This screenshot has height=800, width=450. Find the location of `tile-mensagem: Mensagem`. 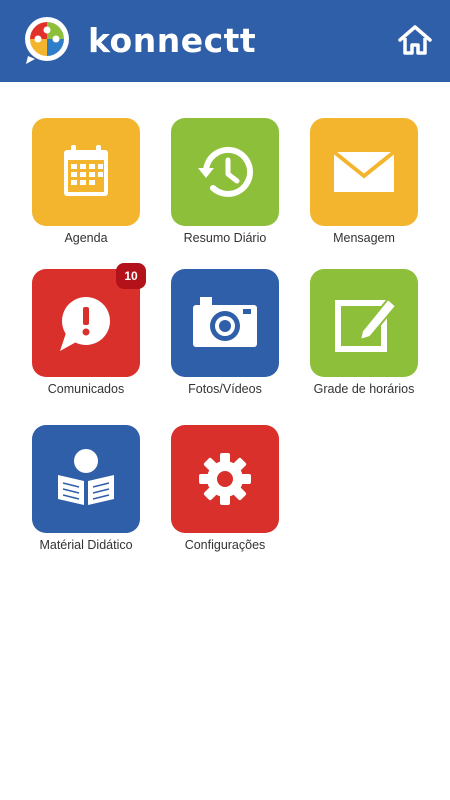

tile-mensagem: Mensagem is located at coordinates (380, 193).